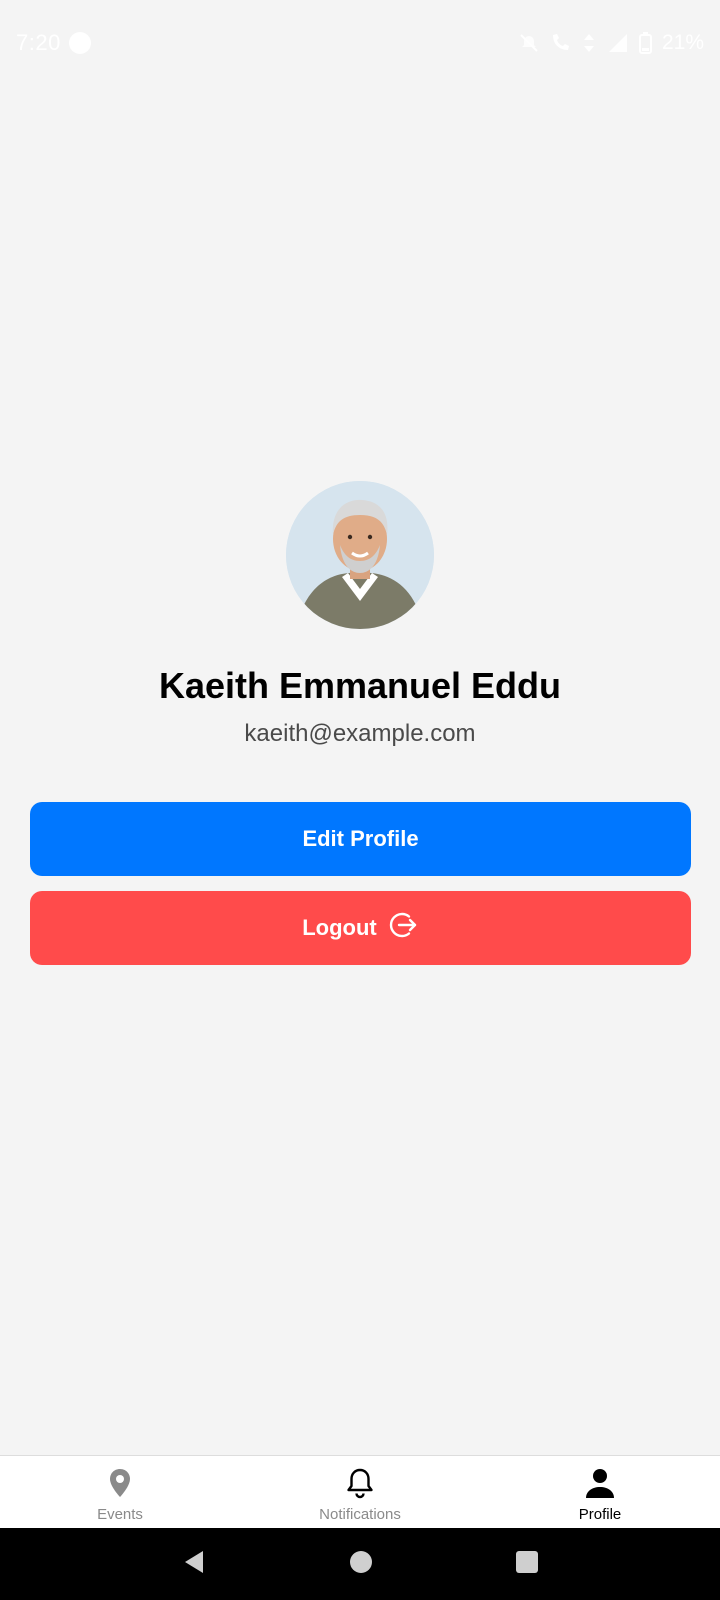  Describe the element at coordinates (645, 43) in the screenshot. I see `battery-icon` at that location.